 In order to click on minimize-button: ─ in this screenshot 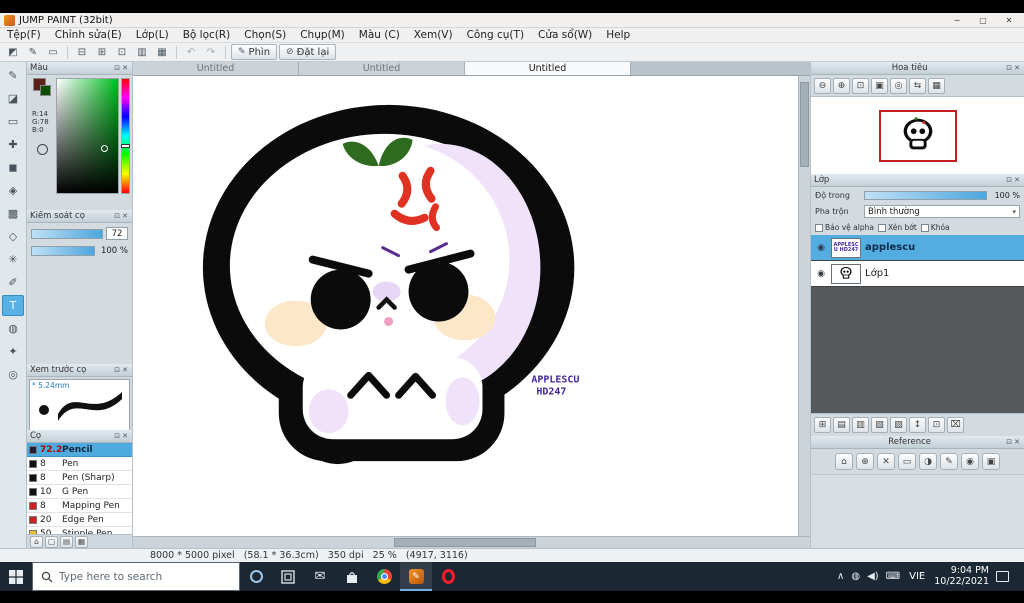, I will do `click(957, 20)`.